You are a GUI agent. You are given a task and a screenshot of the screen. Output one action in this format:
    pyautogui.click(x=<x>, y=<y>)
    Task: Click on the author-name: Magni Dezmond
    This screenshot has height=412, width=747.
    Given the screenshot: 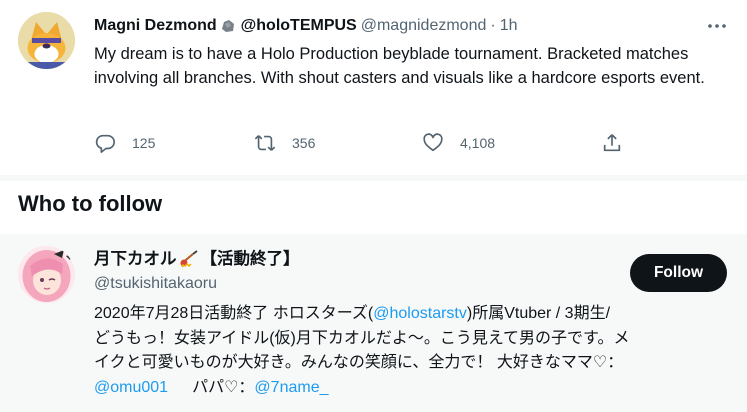 What is the action you would take?
    pyautogui.click(x=155, y=26)
    